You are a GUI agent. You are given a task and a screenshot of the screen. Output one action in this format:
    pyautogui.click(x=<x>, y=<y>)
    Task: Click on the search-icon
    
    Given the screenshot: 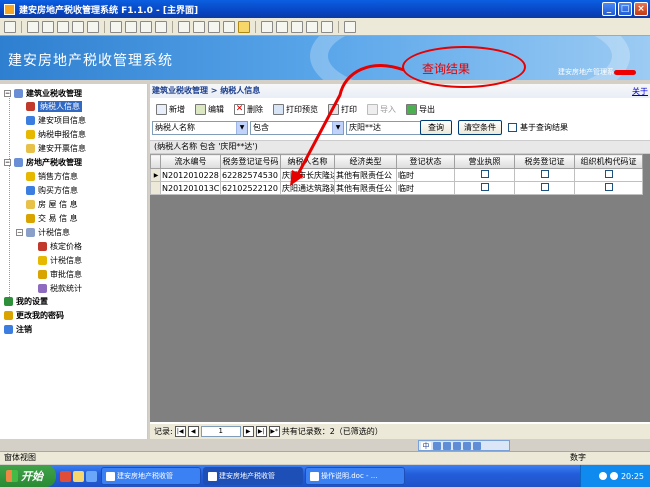 What is the action you would take?
    pyautogui.click(x=48, y=26)
    